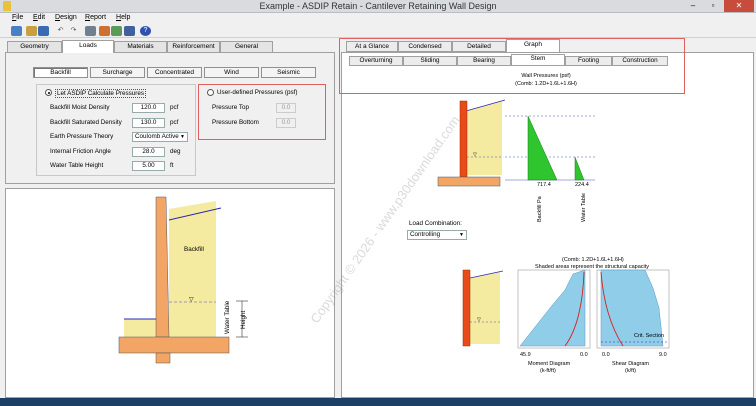  Describe the element at coordinates (475, 155) in the screenshot. I see `graph-water-symbol: ▽` at that location.